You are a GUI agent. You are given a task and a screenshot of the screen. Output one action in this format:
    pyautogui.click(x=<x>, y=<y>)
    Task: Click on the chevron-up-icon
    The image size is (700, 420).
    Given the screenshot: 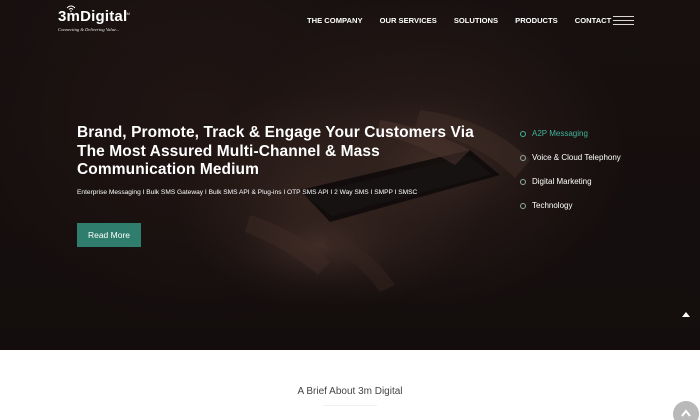 What is the action you would take?
    pyautogui.click(x=686, y=314)
    